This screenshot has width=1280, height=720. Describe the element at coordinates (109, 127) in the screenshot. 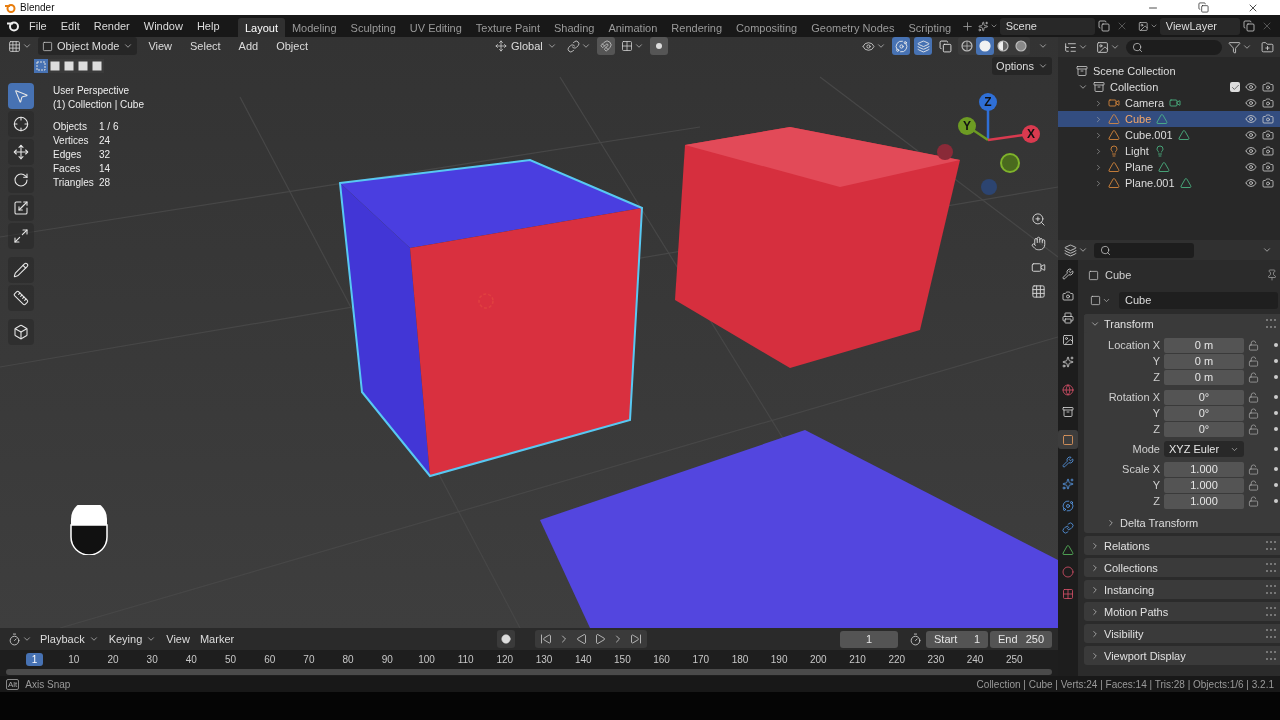

I see `stat-value: 1 / 6` at that location.